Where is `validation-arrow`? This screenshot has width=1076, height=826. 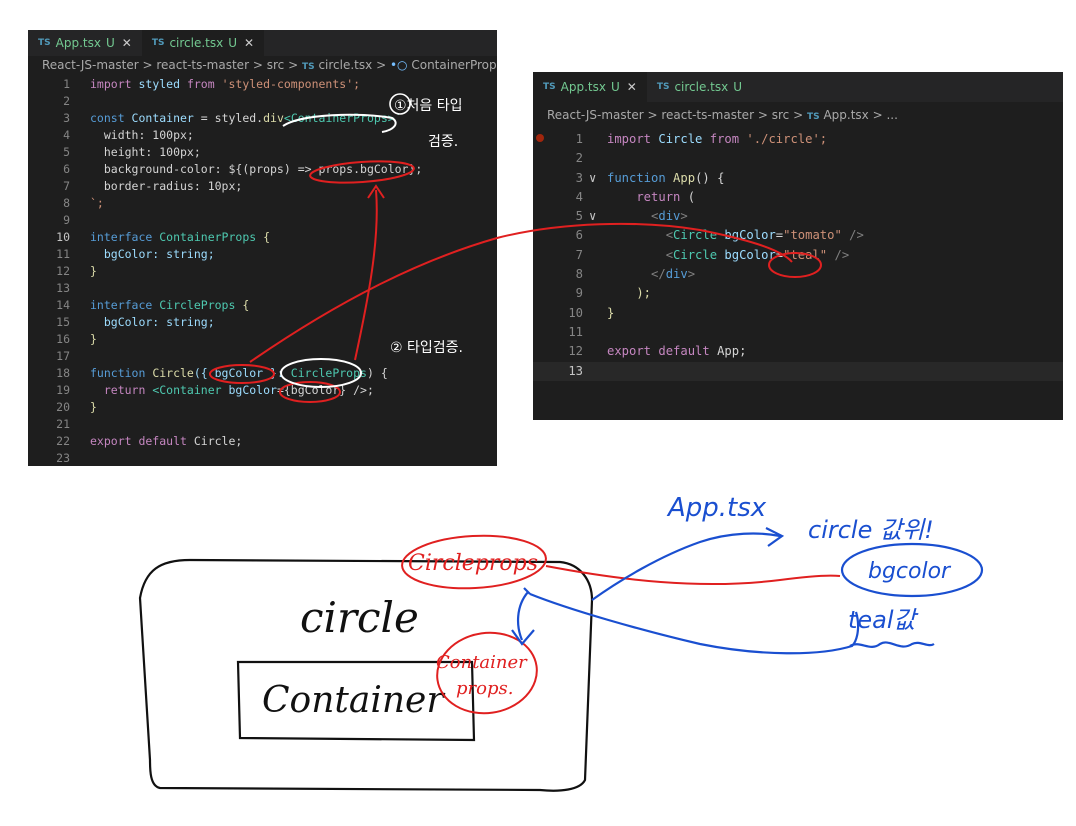 validation-arrow is located at coordinates (369, 272).